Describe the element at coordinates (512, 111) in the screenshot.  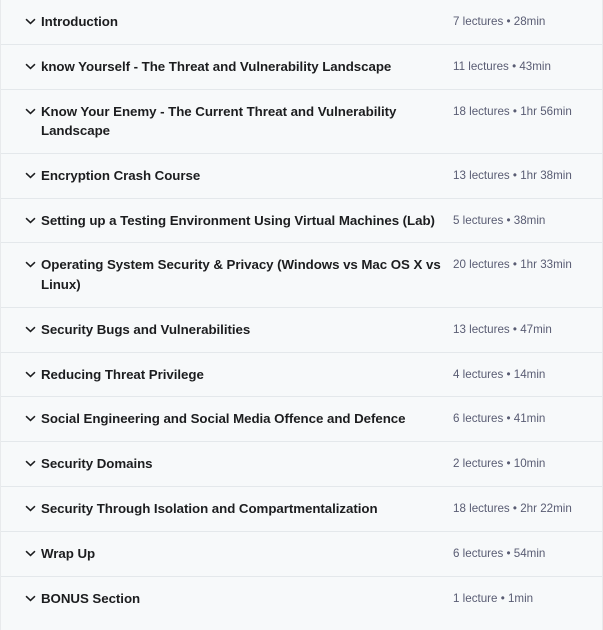
I see `section-meta: 18 lectures • 1hr 56min` at that location.